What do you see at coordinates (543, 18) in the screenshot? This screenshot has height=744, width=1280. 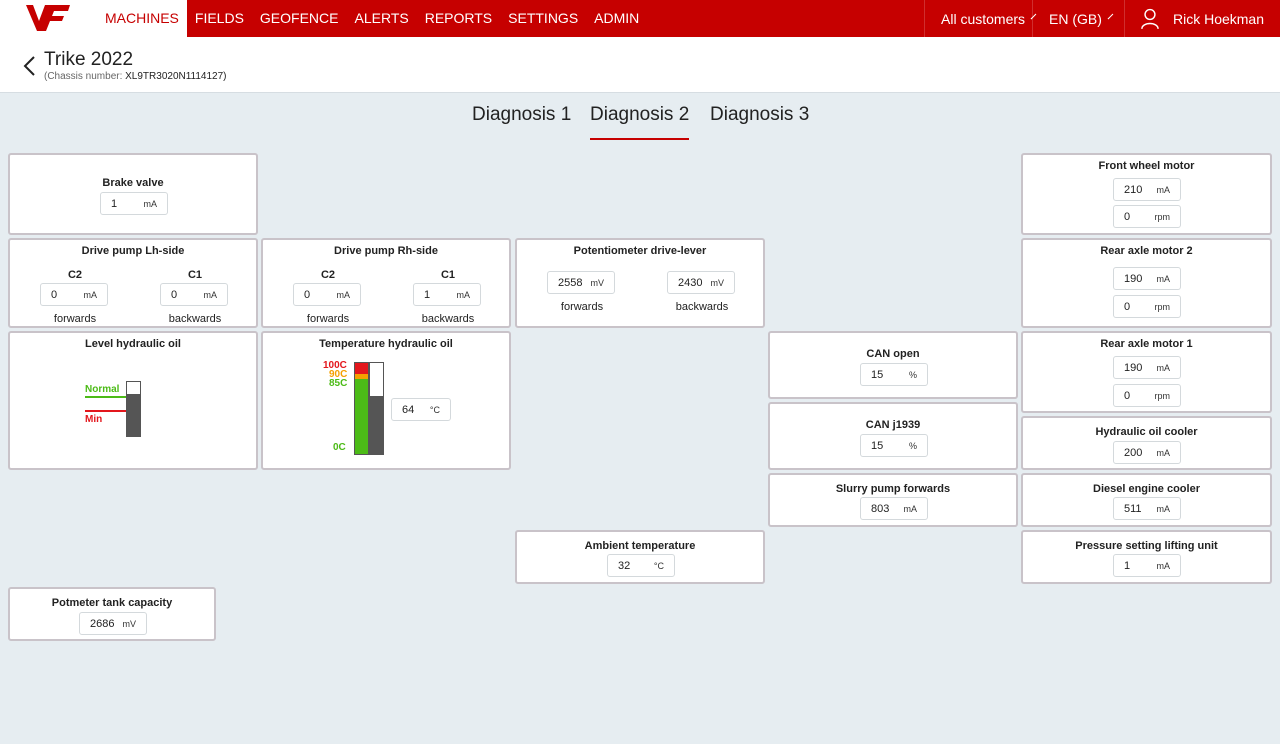 I see `nav-settings: SETTINGS` at bounding box center [543, 18].